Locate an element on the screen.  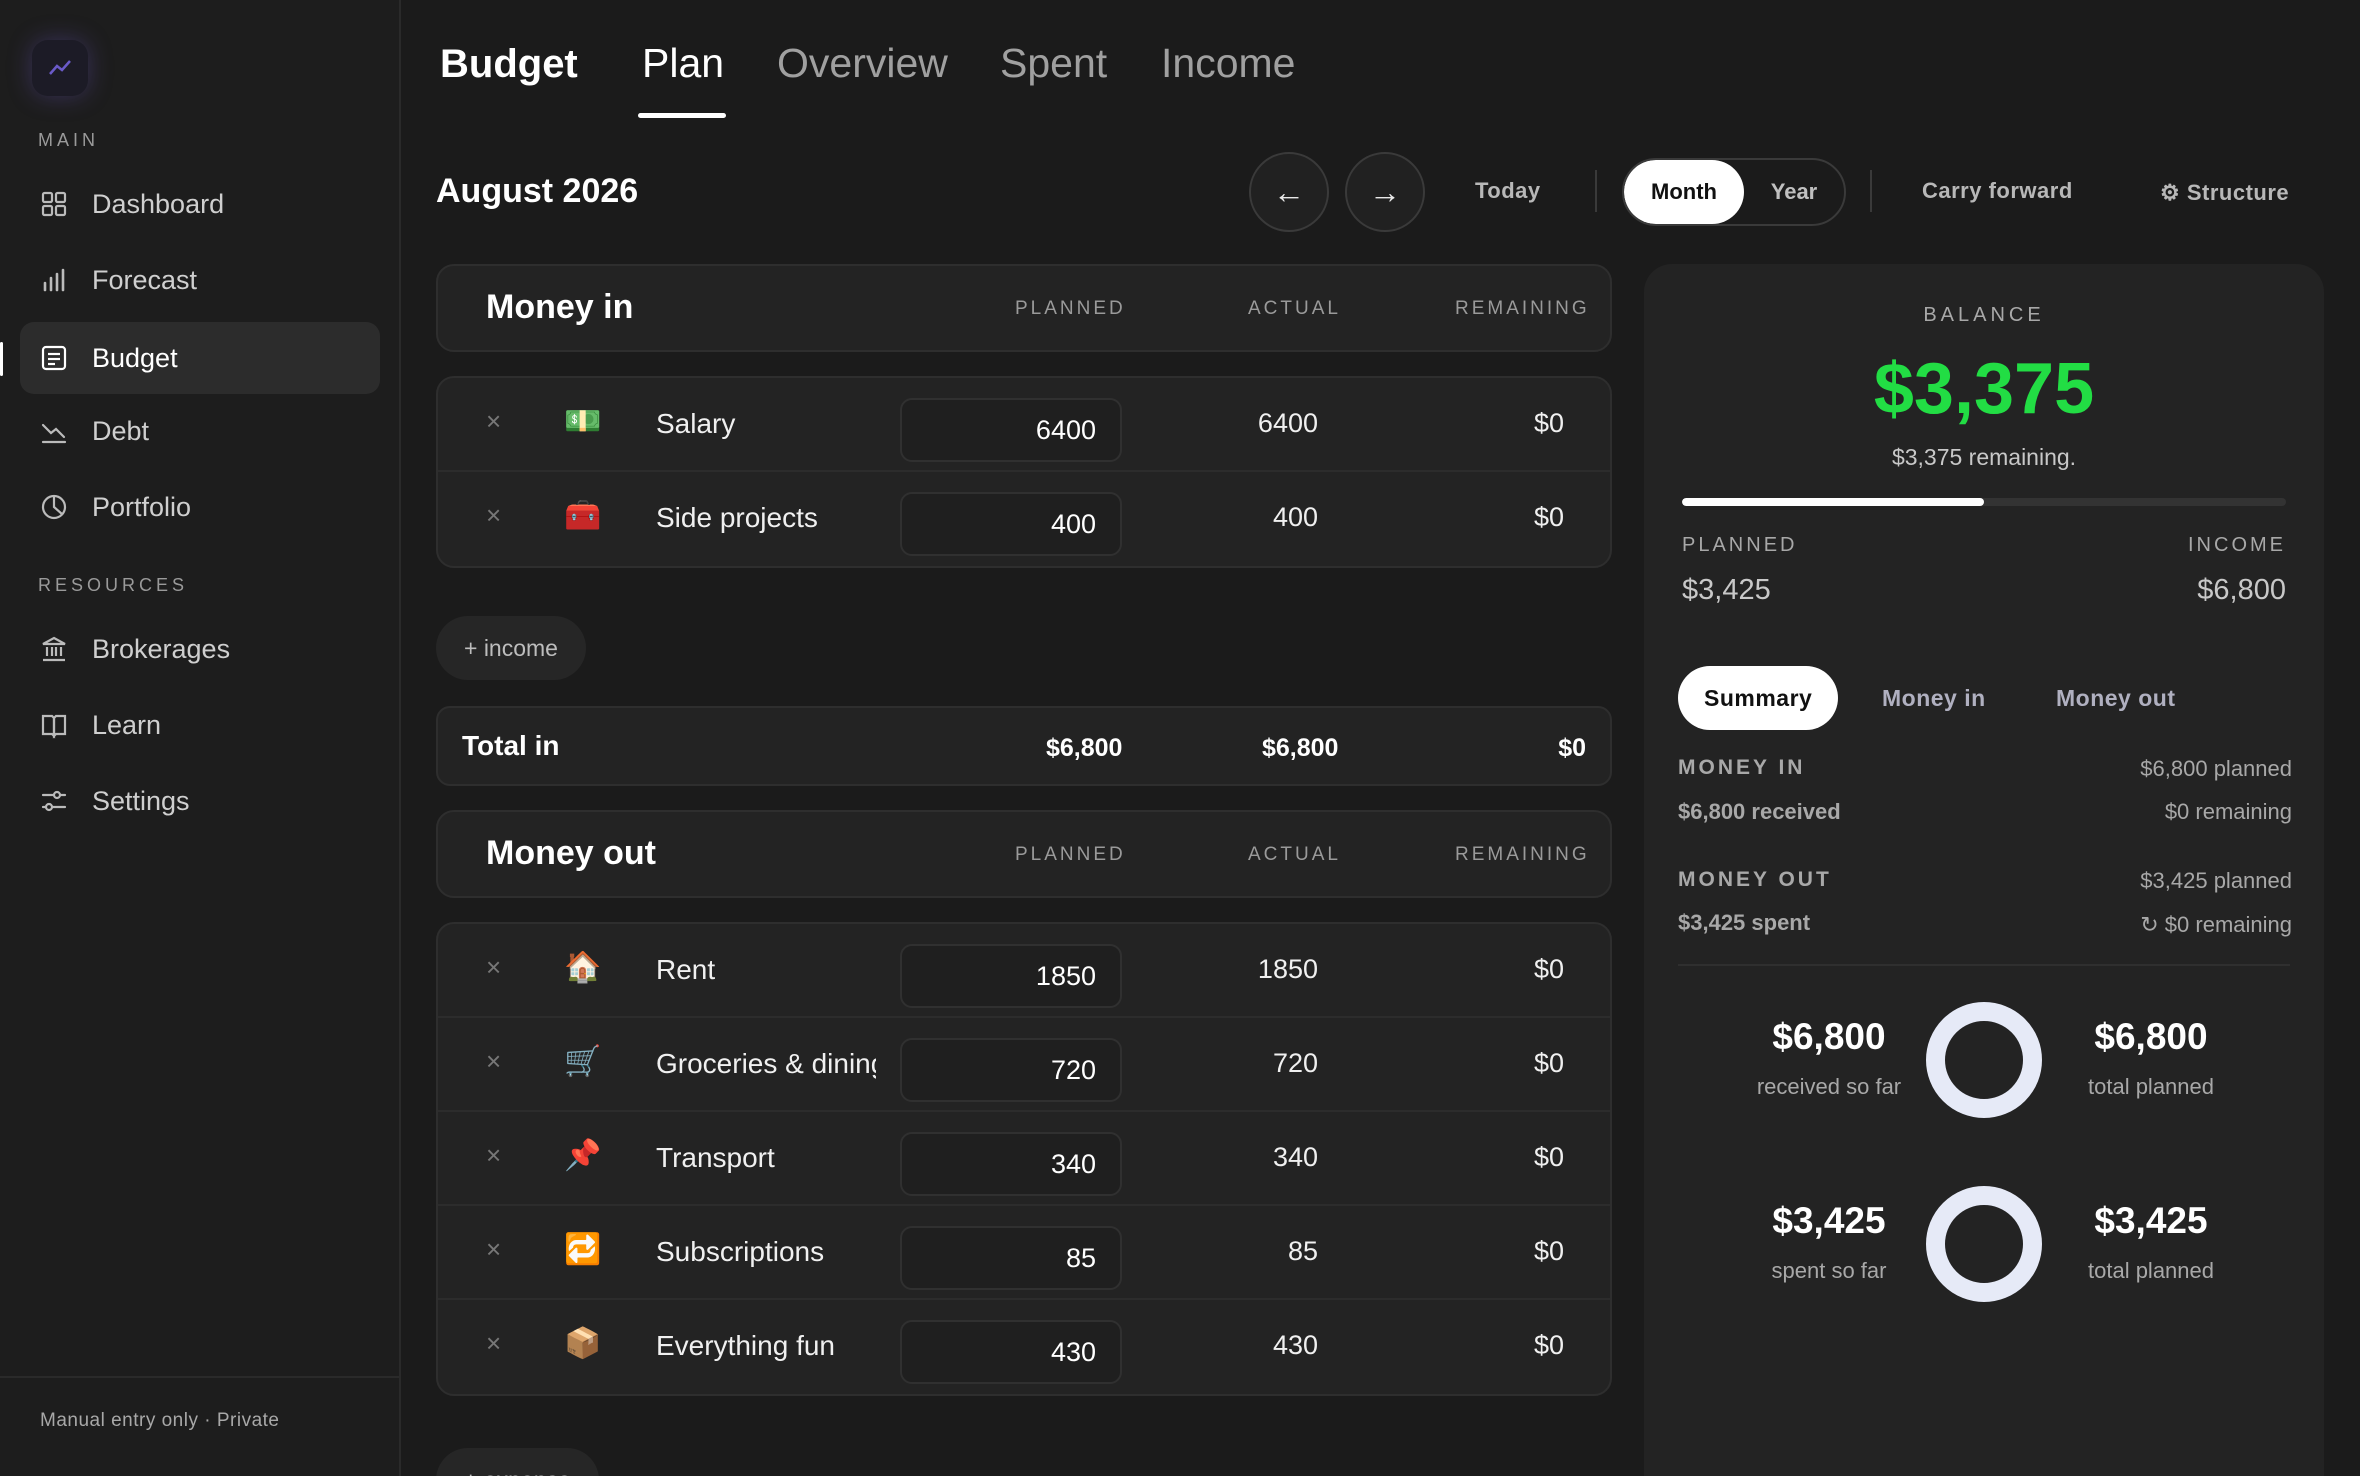
money-in-header: Money in PLANNED ACTUAL REMAINING is located at coordinates (1024, 308).